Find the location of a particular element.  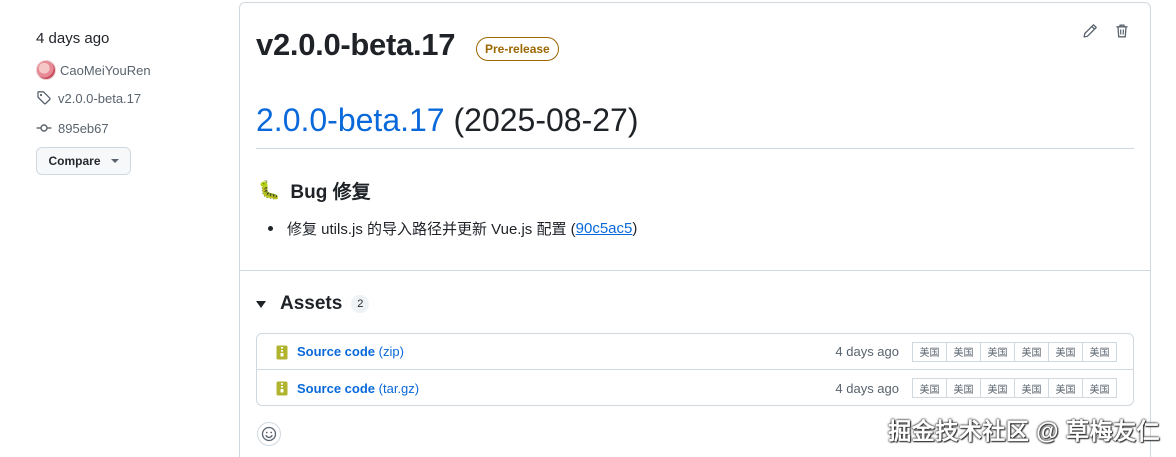

asset-link-targz: Source code (tar.gz) is located at coordinates (358, 388).